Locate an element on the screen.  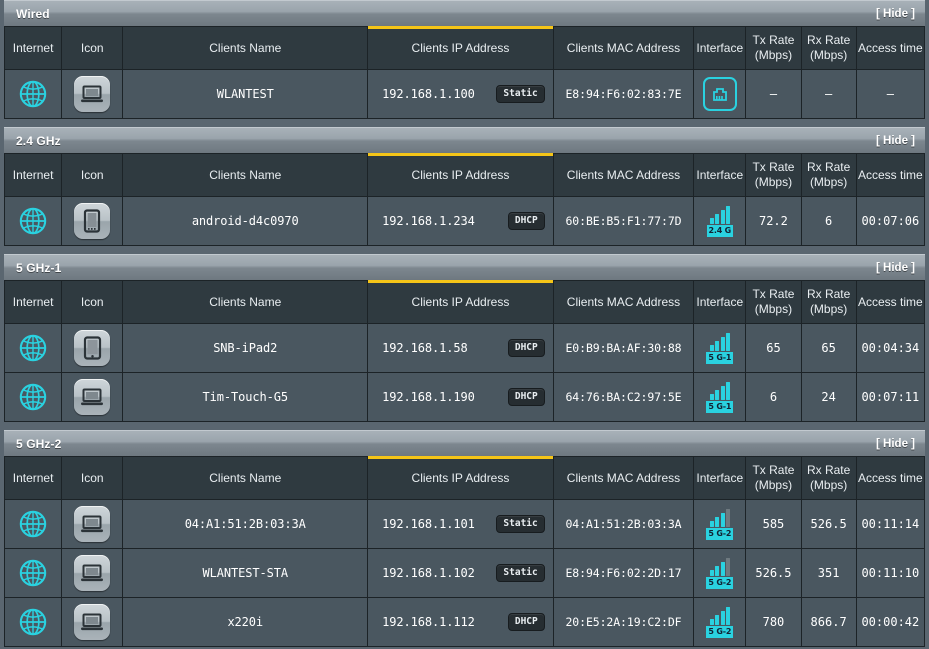
cell-rx-rate: 24 is located at coordinates (828, 397).